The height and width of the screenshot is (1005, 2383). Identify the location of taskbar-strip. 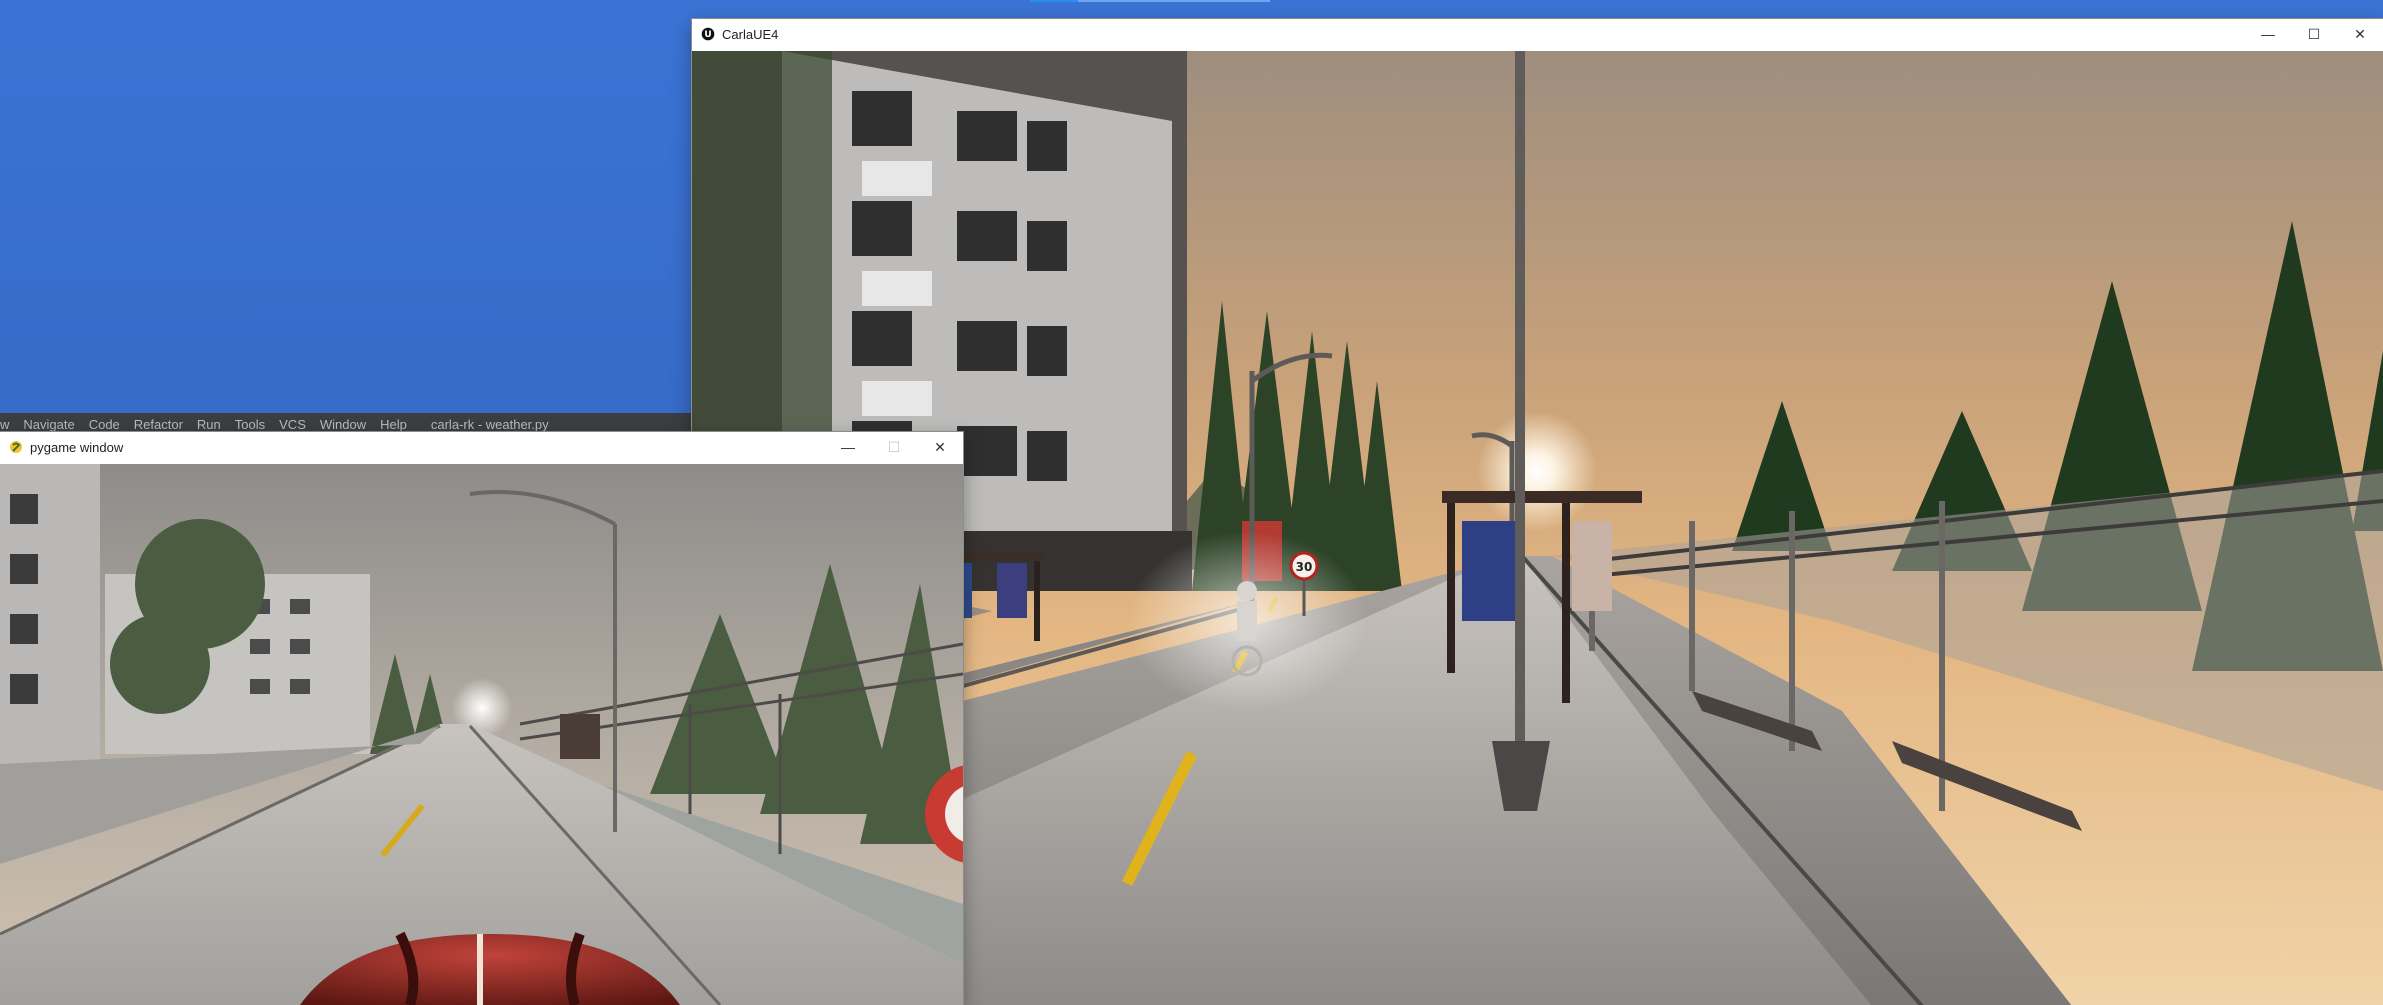
(1150, 1).